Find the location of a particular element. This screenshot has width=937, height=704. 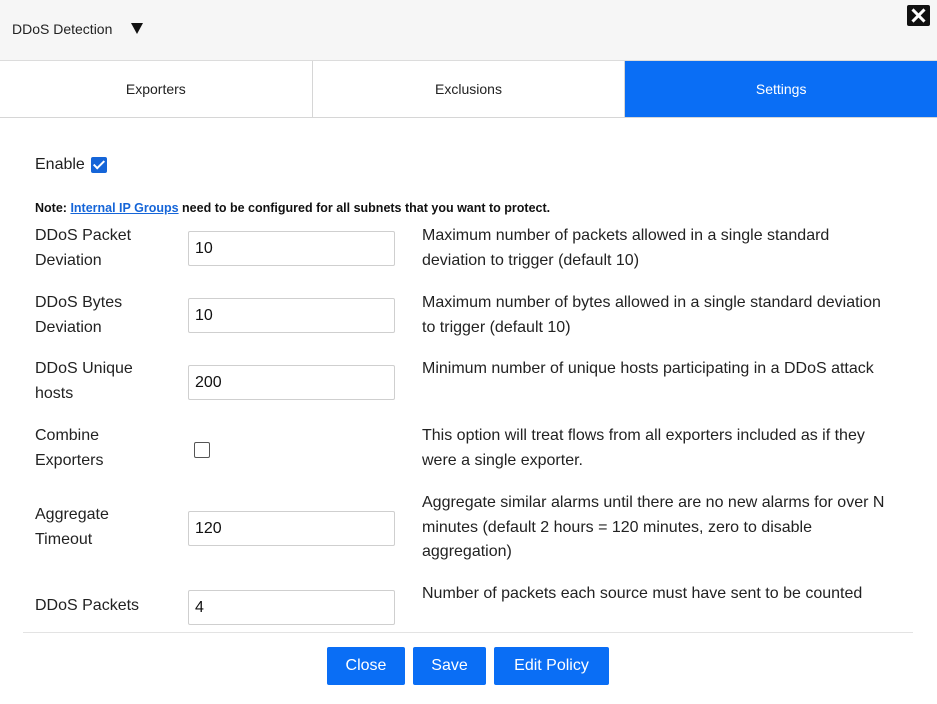

combine-exporters-label: Combine Exporters is located at coordinates (69, 448).